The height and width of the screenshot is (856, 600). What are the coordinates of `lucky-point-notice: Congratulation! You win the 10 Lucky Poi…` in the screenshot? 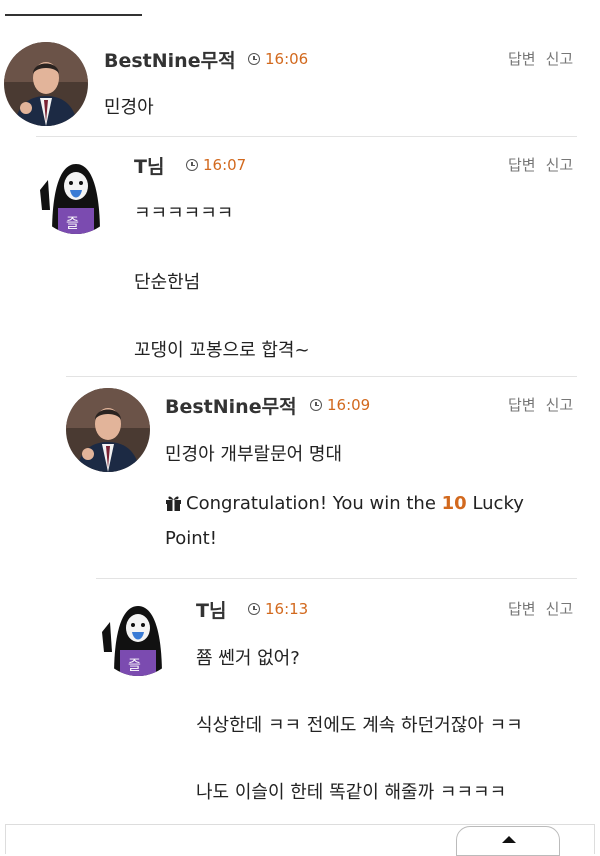 It's located at (370, 521).